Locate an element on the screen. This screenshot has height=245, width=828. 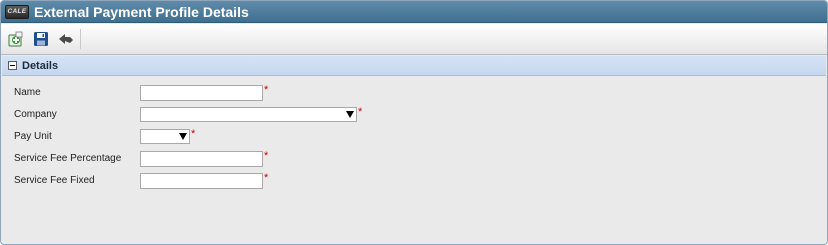
service-fee-fixed-label: Service Fee Fixed is located at coordinates (54, 180).